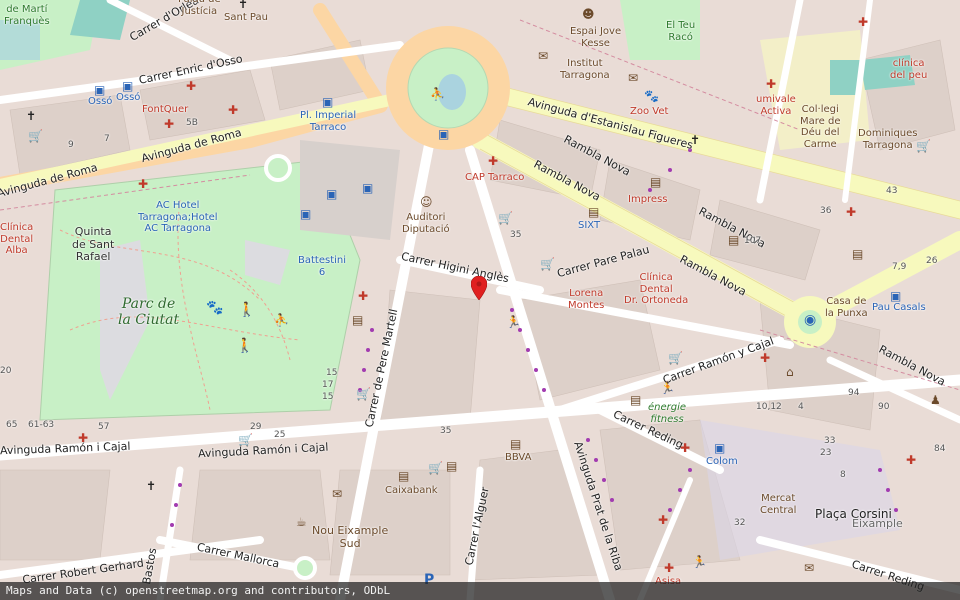 The height and width of the screenshot is (600, 960). I want to click on house-number: 90, so click(884, 407).